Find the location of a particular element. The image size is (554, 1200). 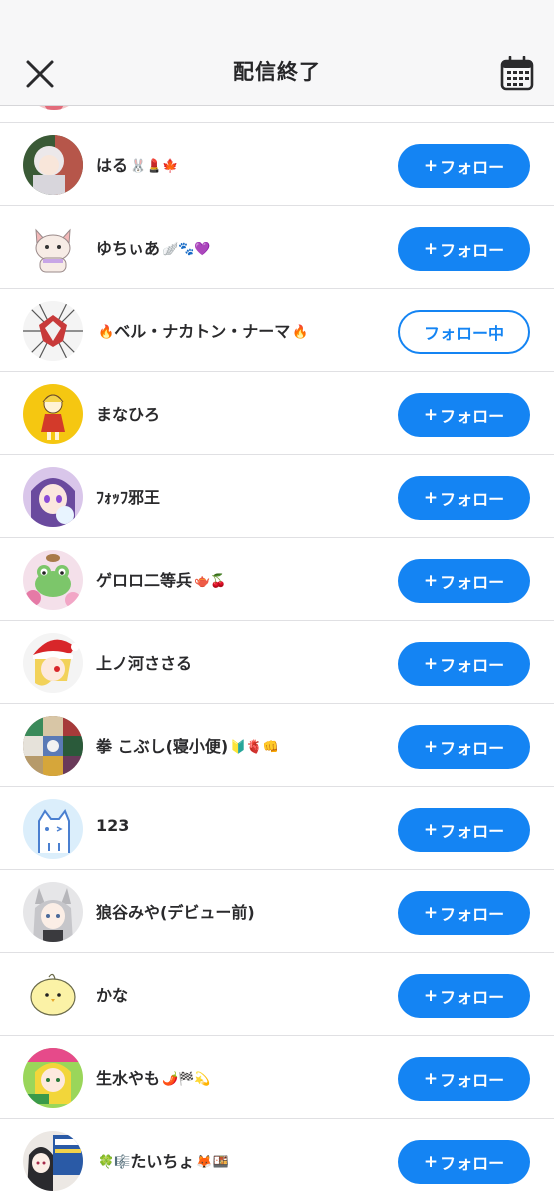

list-item: 🍀🎼たいちょ 🦊🍱 + フォロー is located at coordinates (277, 1159).